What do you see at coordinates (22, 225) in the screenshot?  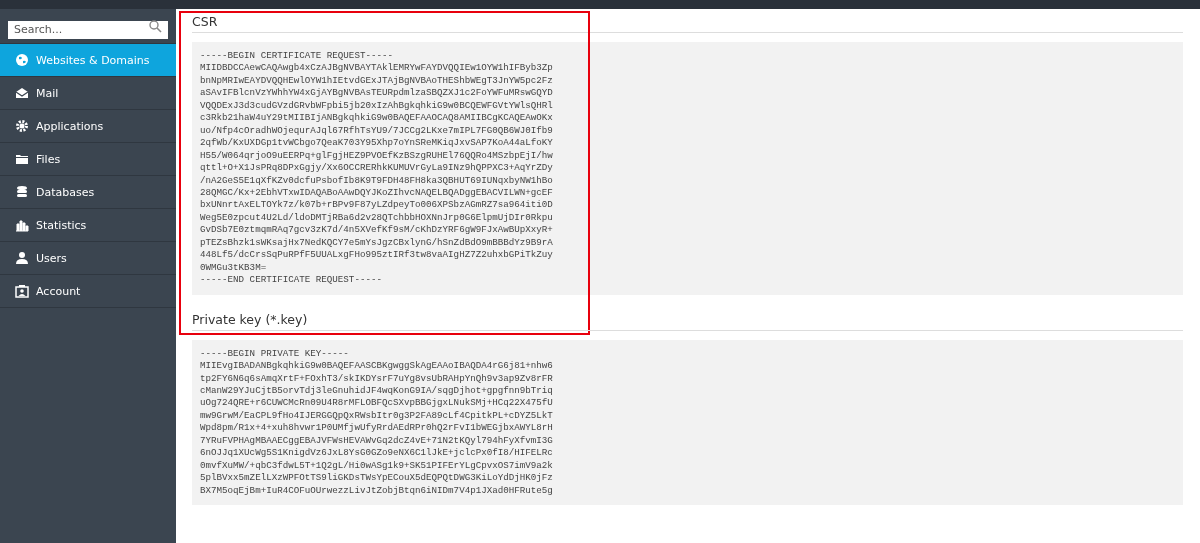 I see `bar-chart-icon` at bounding box center [22, 225].